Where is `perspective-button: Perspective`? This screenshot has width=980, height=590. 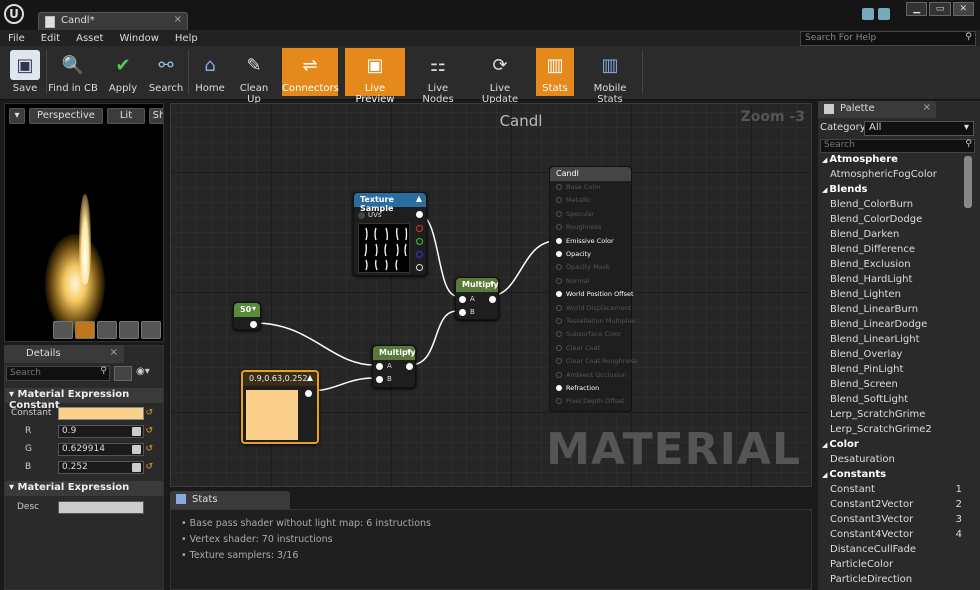 perspective-button: Perspective is located at coordinates (66, 116).